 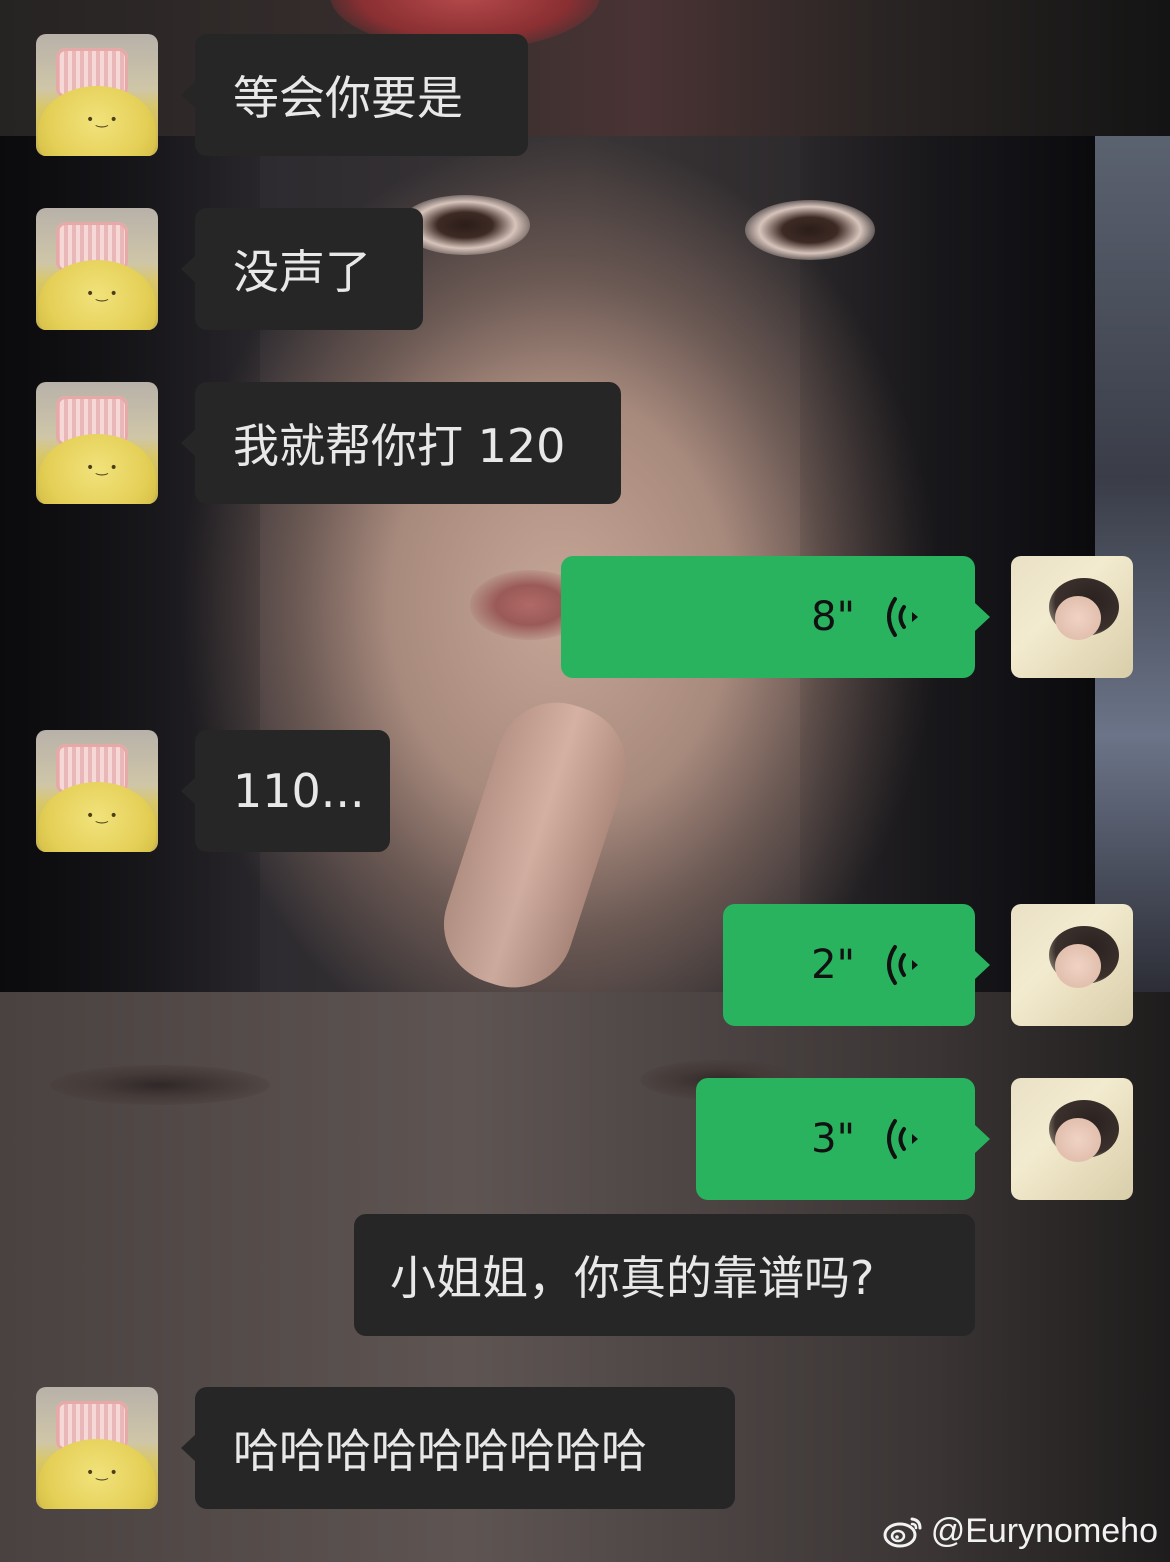 What do you see at coordinates (585, 68) in the screenshot?
I see `background-photo-top` at bounding box center [585, 68].